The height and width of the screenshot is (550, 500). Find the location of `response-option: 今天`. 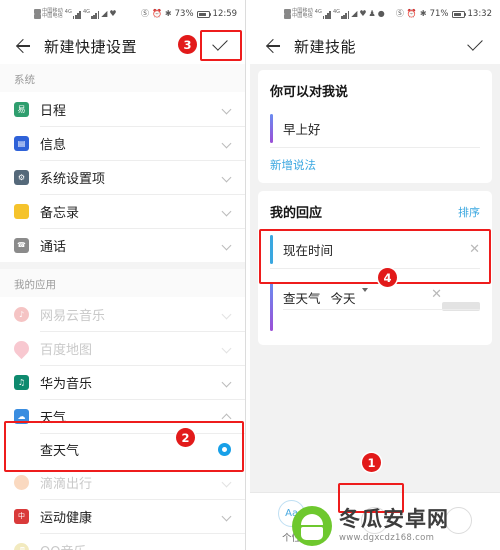

response-option: 今天 is located at coordinates (343, 297).